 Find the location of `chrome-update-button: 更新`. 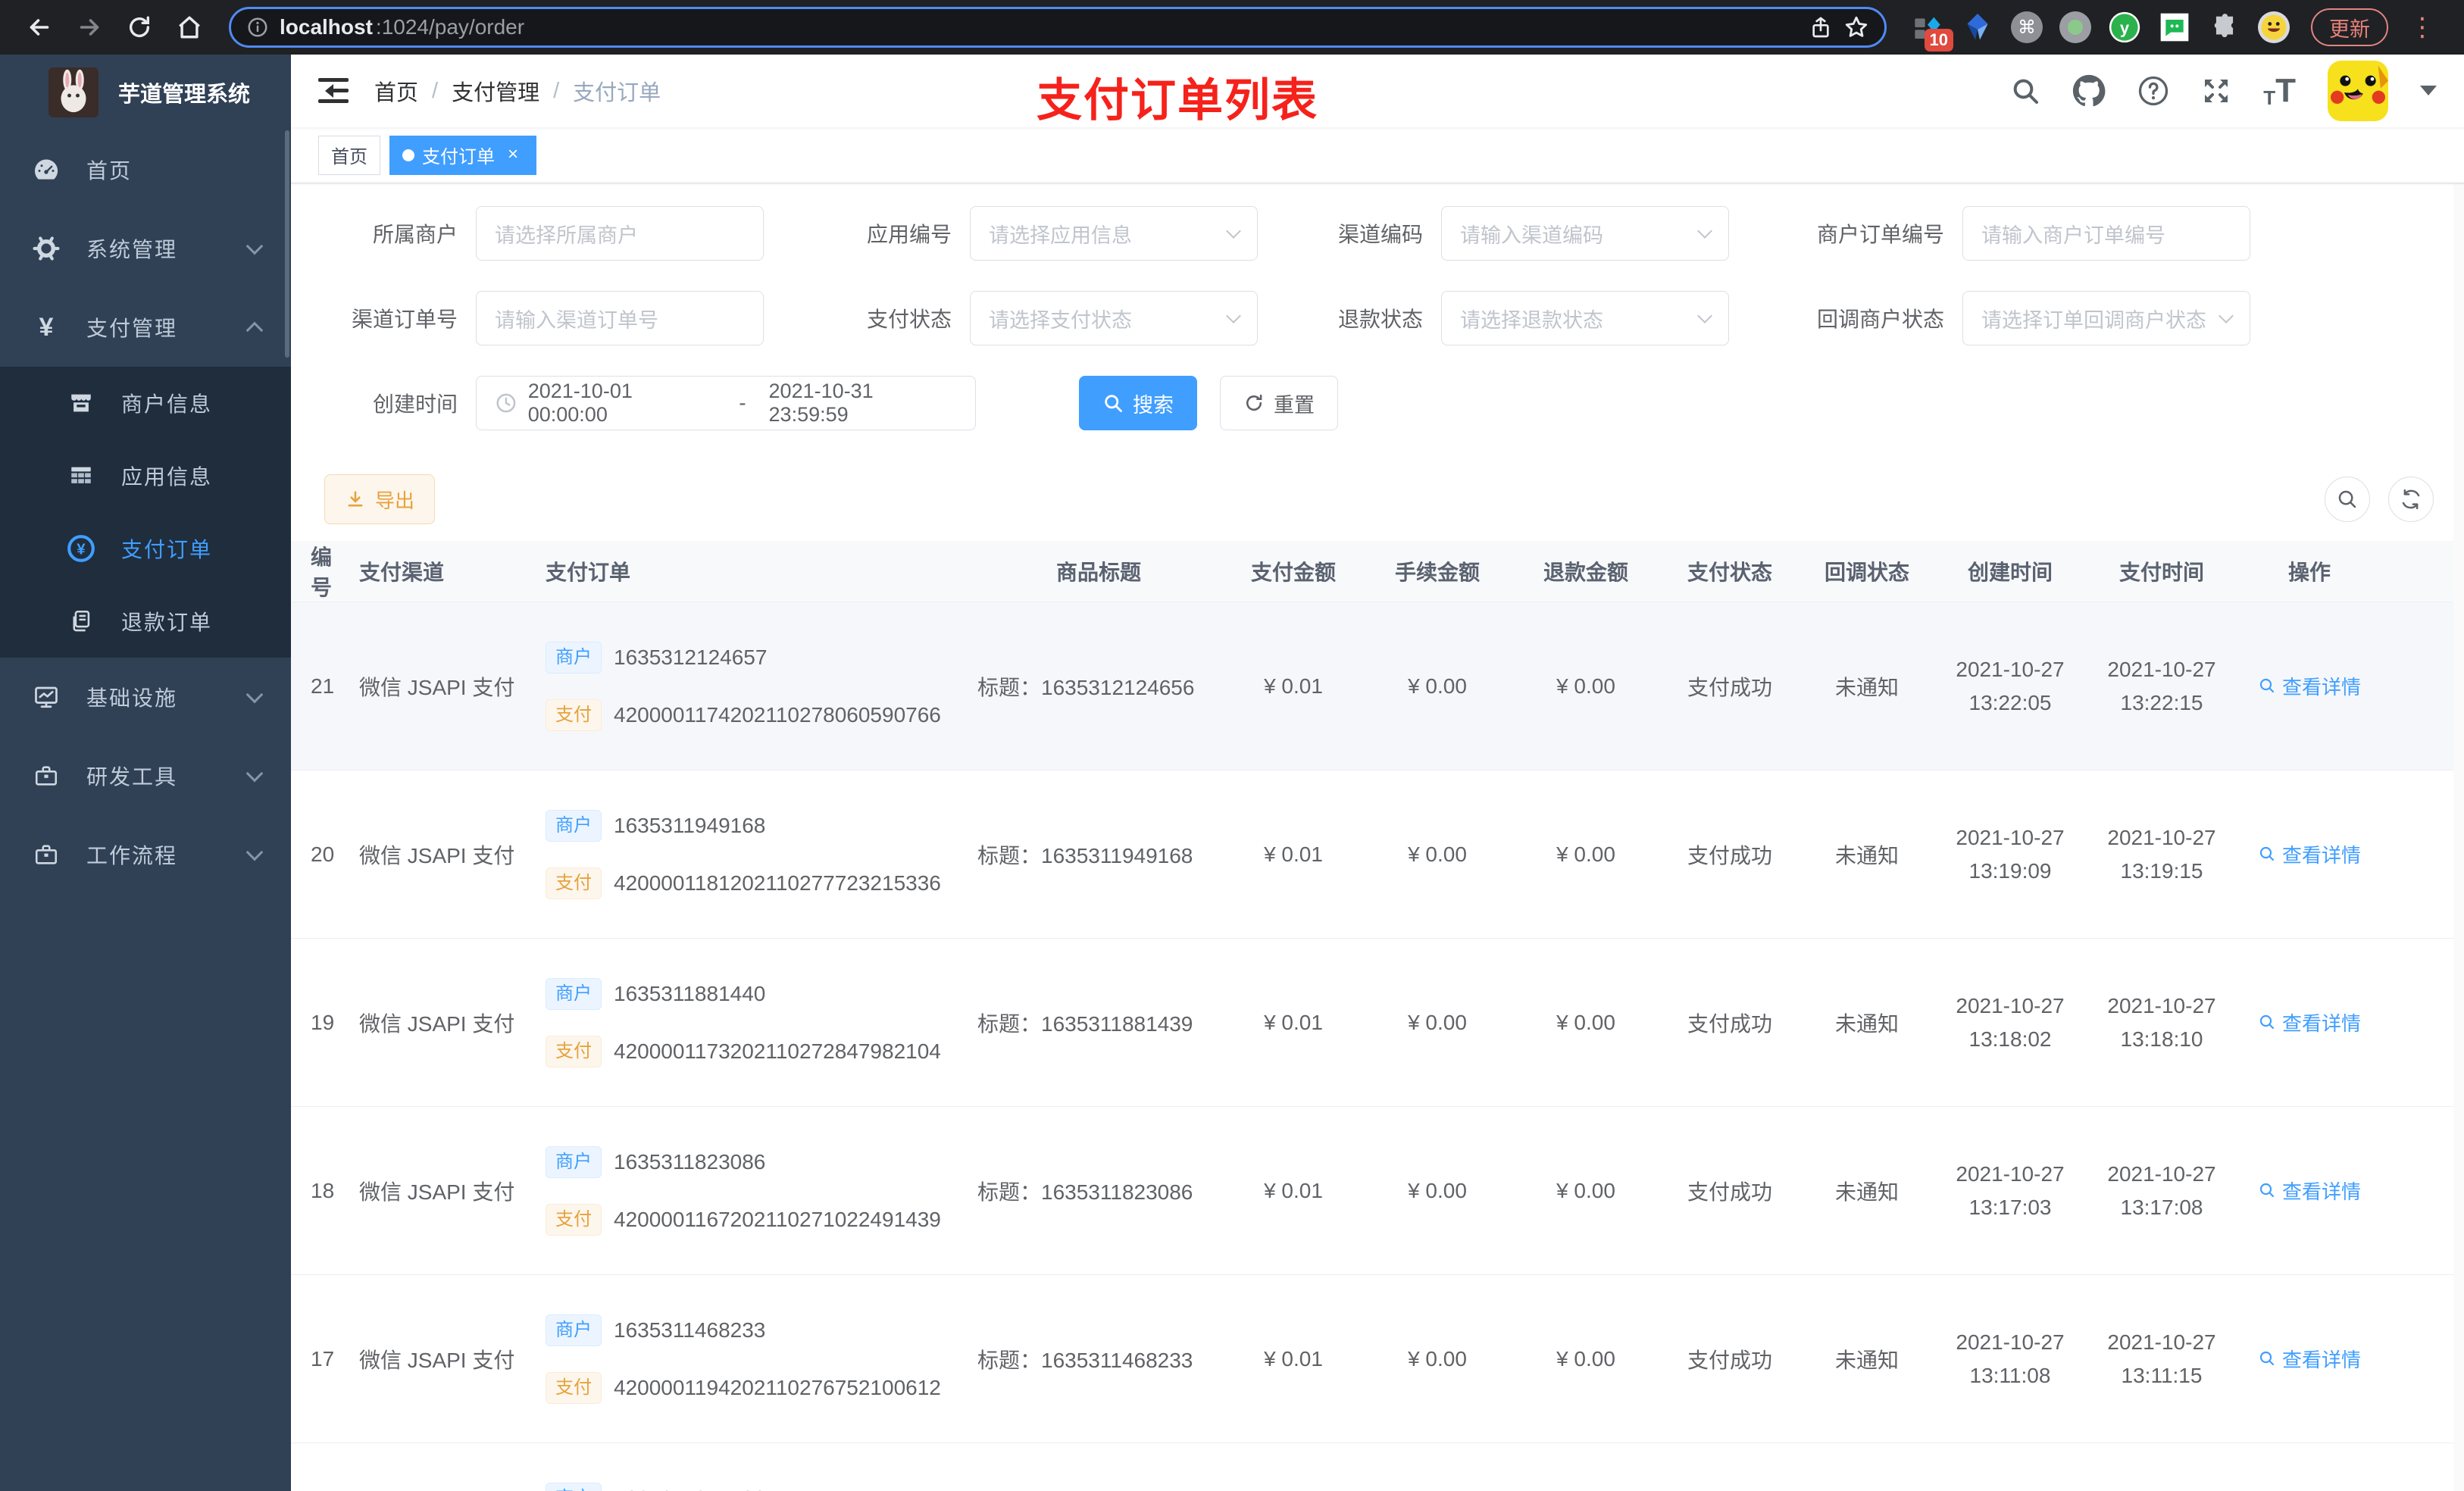

chrome-update-button: 更新 is located at coordinates (2349, 27).